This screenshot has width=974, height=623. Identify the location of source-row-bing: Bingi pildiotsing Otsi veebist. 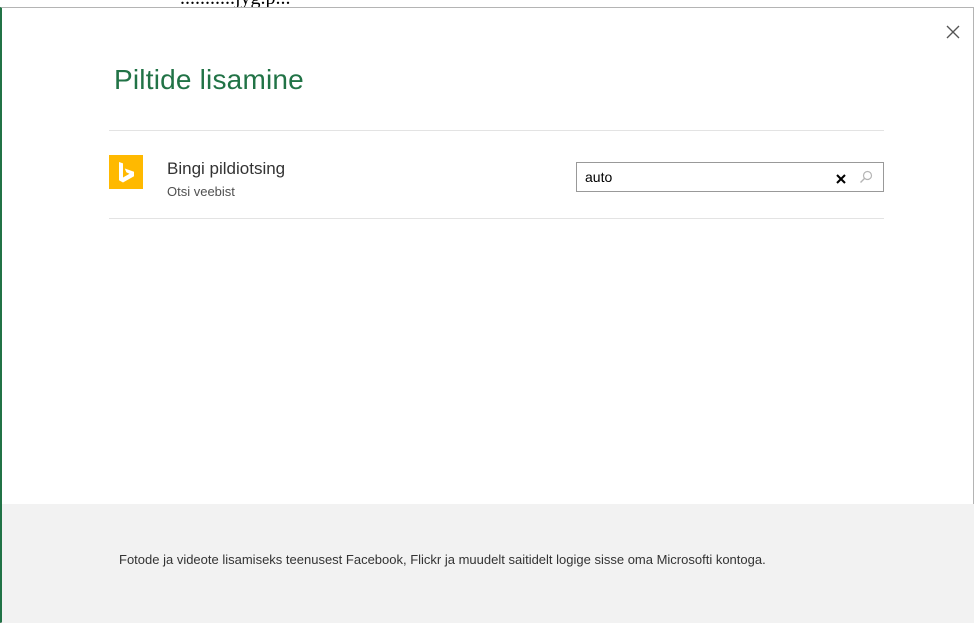
(496, 174).